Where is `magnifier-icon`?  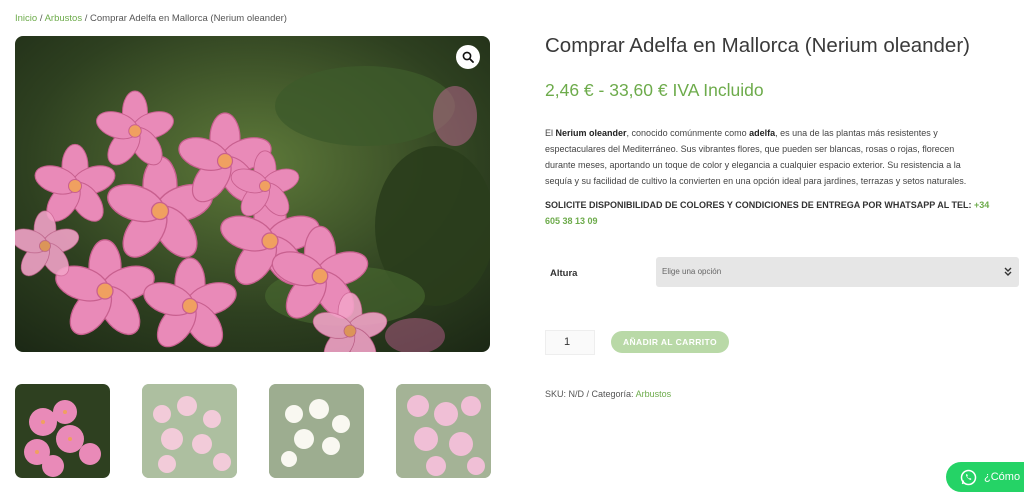 magnifier-icon is located at coordinates (468, 57).